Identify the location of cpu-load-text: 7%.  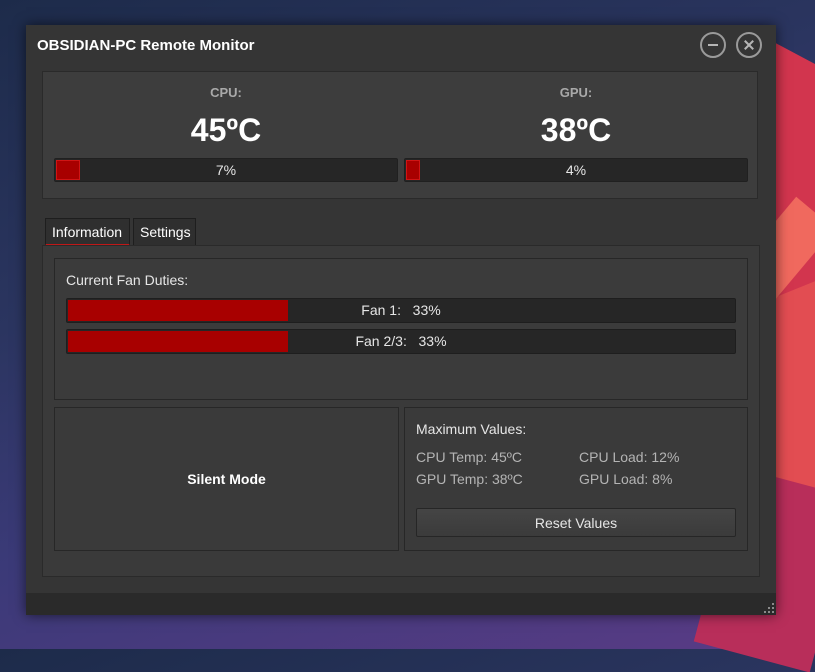
(226, 170).